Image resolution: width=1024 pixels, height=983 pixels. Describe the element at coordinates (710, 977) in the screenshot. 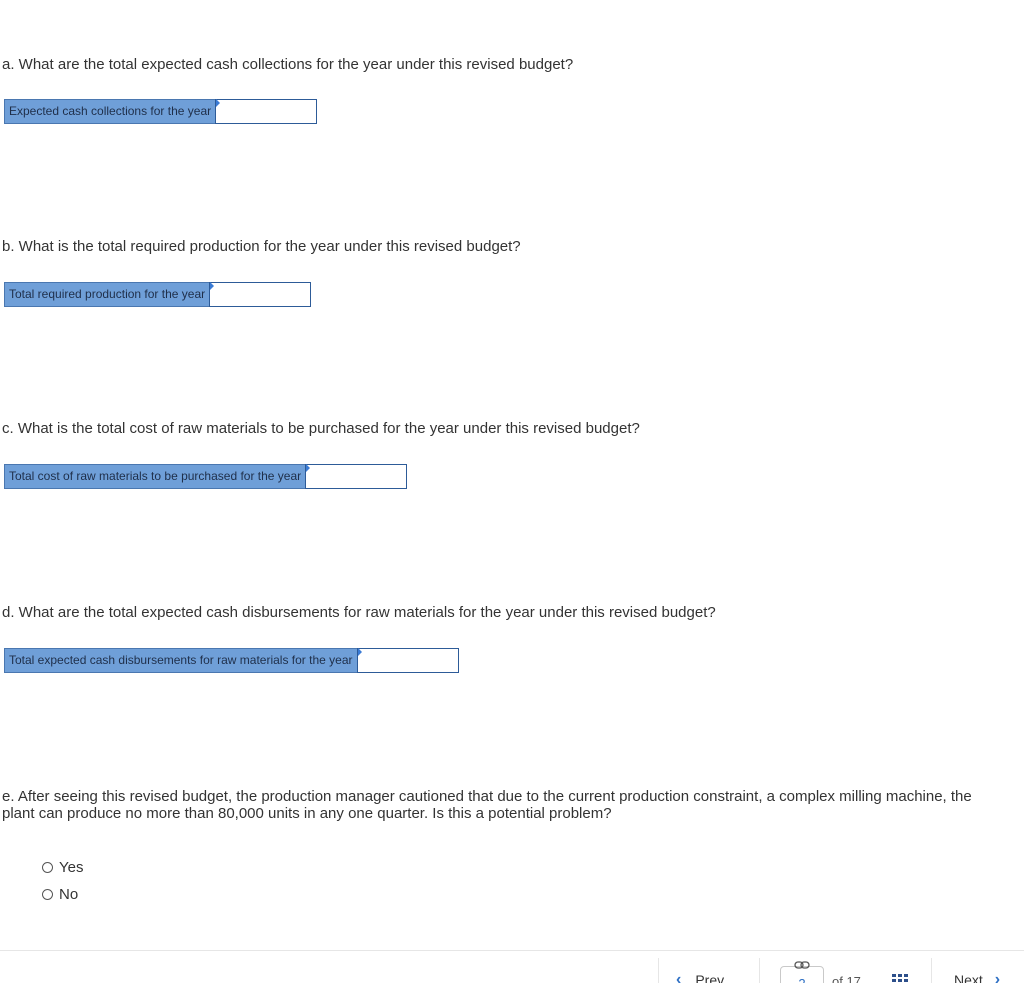

I see `prev-label: Prev` at that location.